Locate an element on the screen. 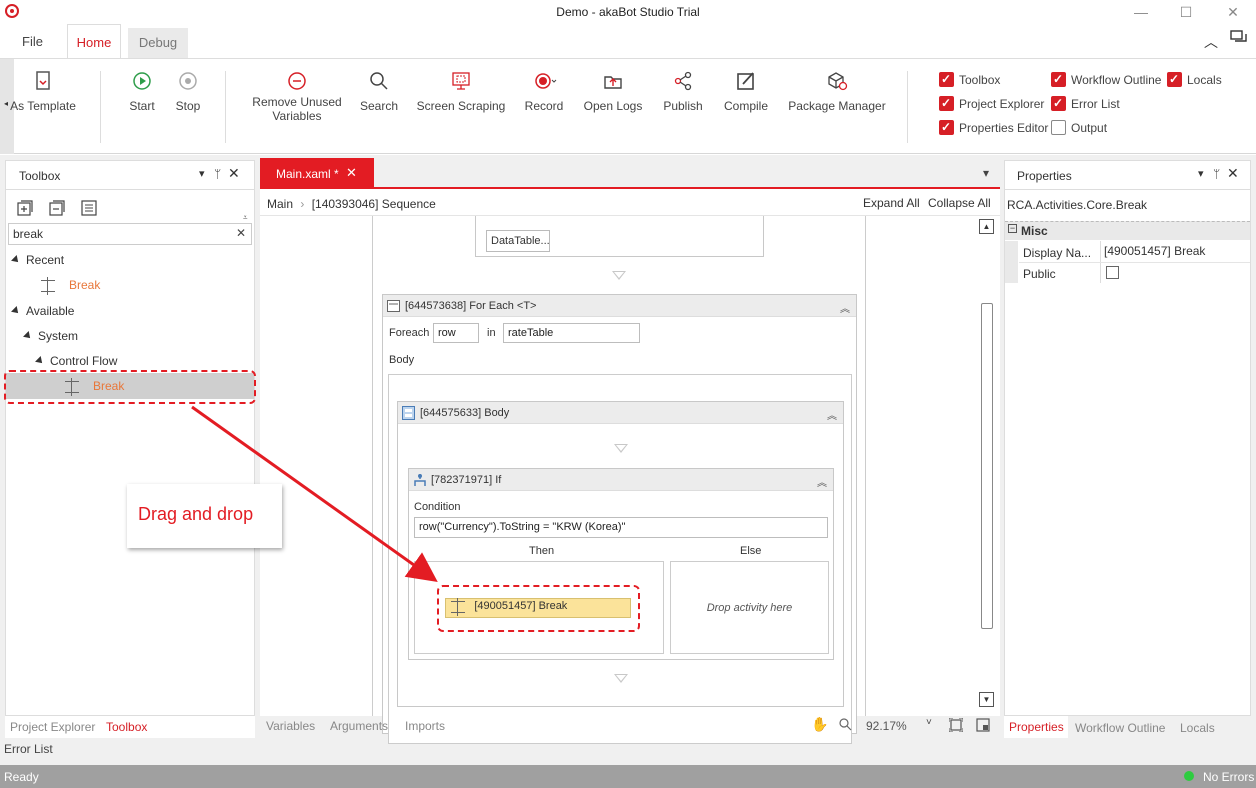 Image resolution: width=1256 pixels, height=788 pixels. collapse-section-icon: − is located at coordinates (1012, 228).